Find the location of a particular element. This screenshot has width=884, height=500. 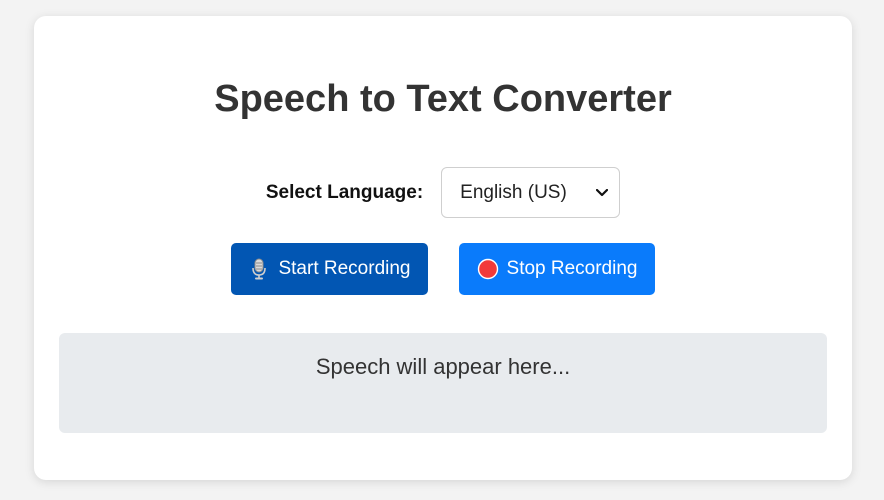

recording-controls: Start Recording Stop Recording is located at coordinates (443, 269).